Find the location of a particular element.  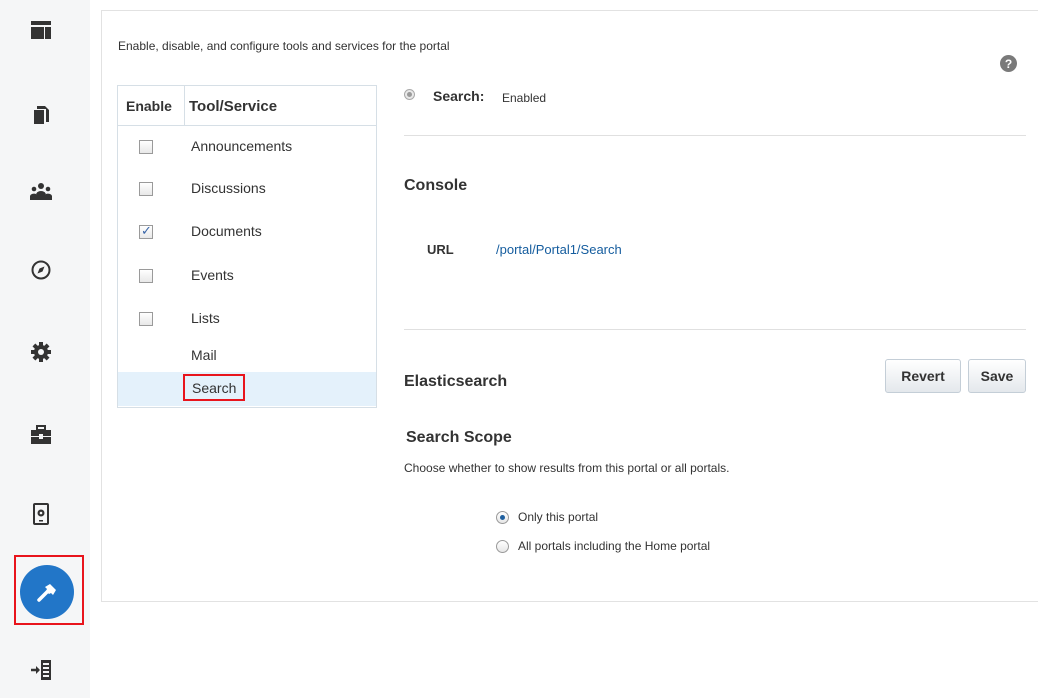

table-header: Enable Tool/Service is located at coordinates (247, 106).